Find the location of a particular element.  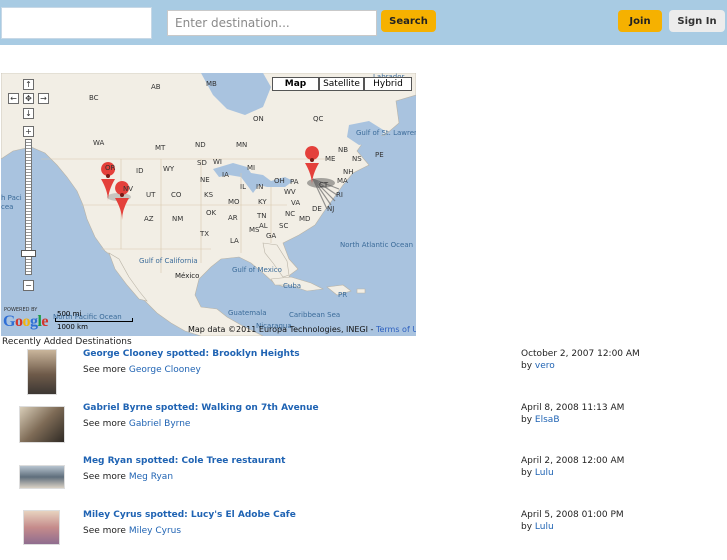

map-label-or: OR is located at coordinates (110, 168).